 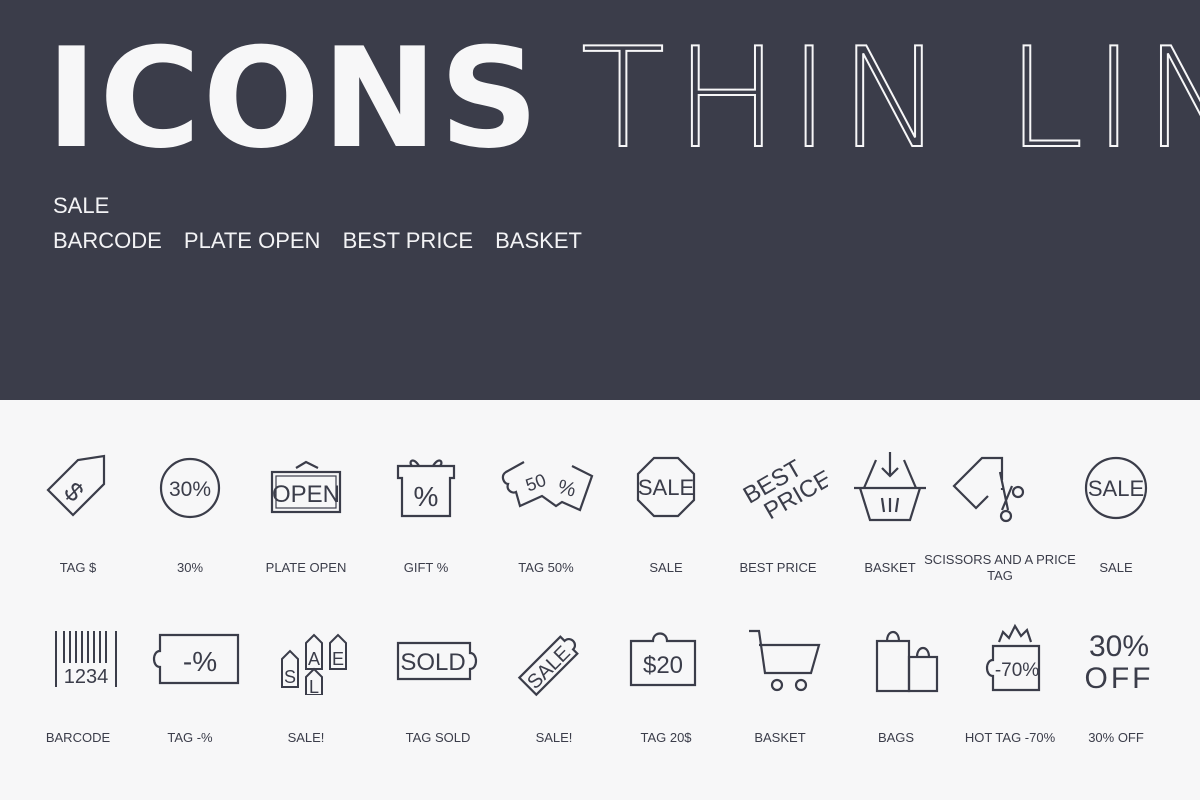 I want to click on barcode-icon: 1234, so click(x=86, y=659).